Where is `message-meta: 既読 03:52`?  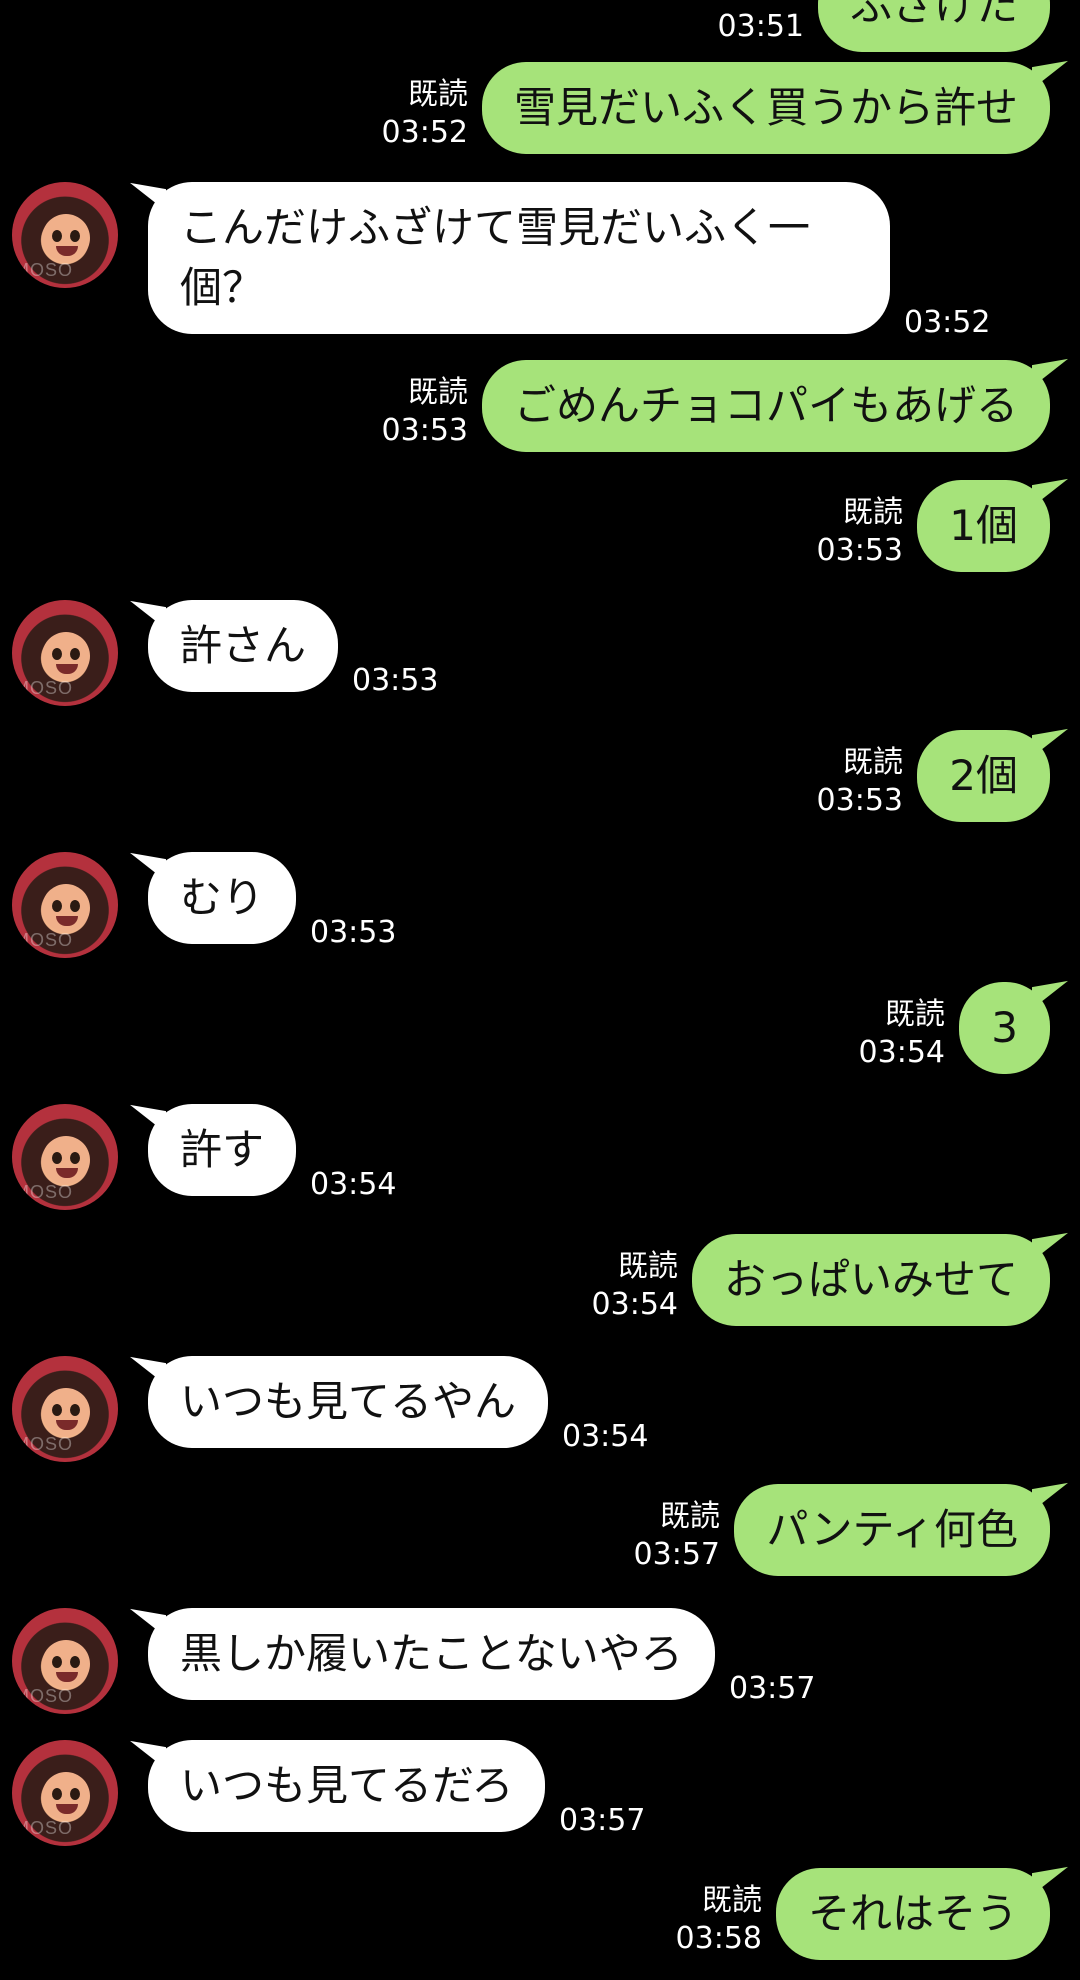
message-meta: 既読 03:52 is located at coordinates (425, 114).